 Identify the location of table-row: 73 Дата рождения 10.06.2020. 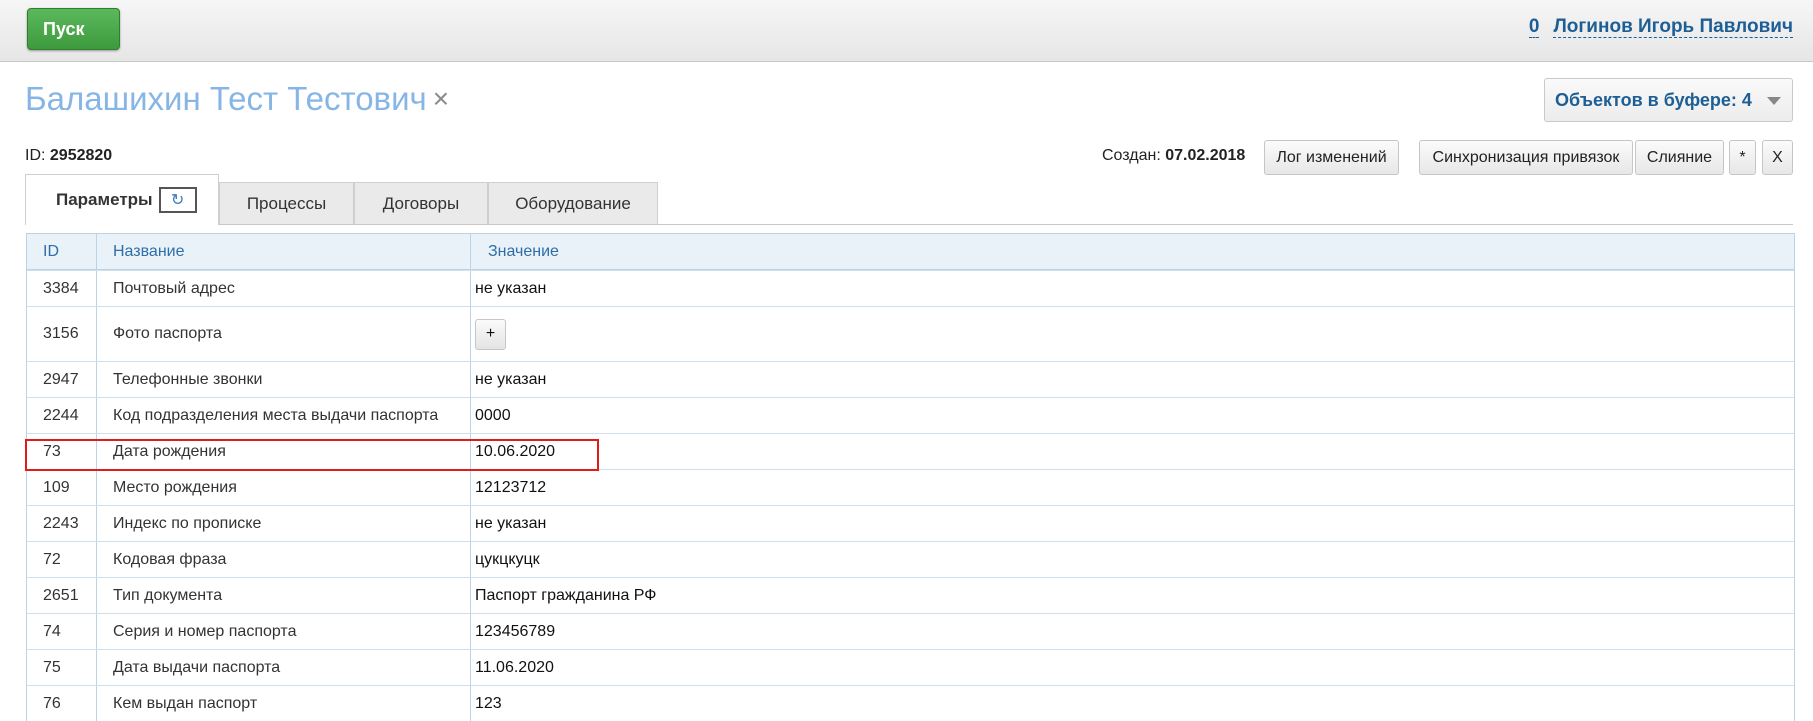
(910, 451).